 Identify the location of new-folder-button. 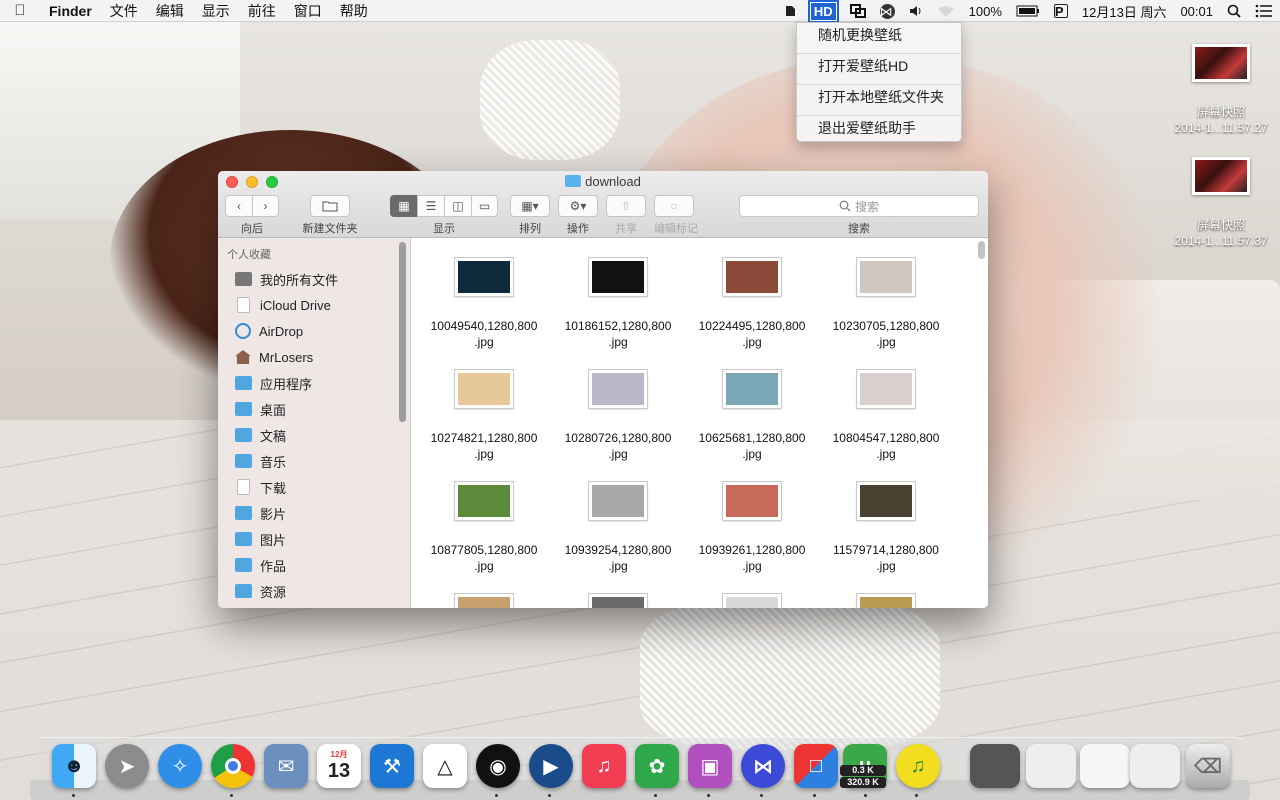
(330, 206).